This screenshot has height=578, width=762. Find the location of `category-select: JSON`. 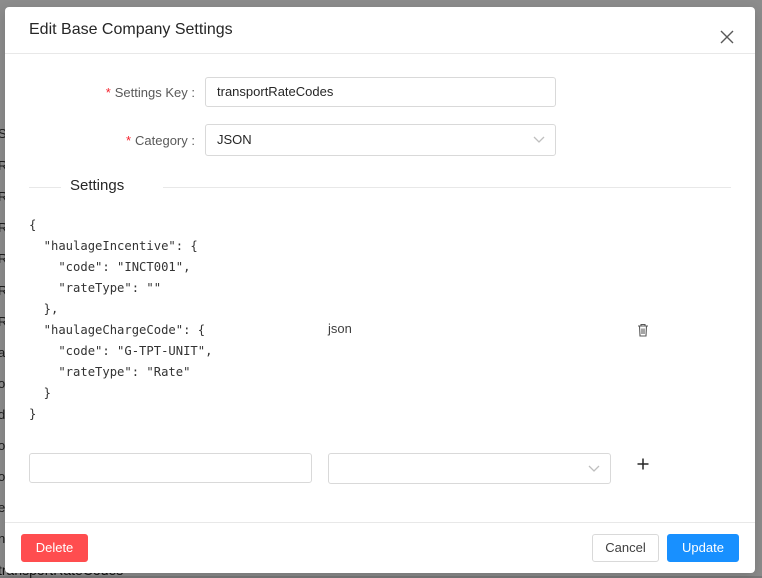

category-select: JSON is located at coordinates (380, 140).